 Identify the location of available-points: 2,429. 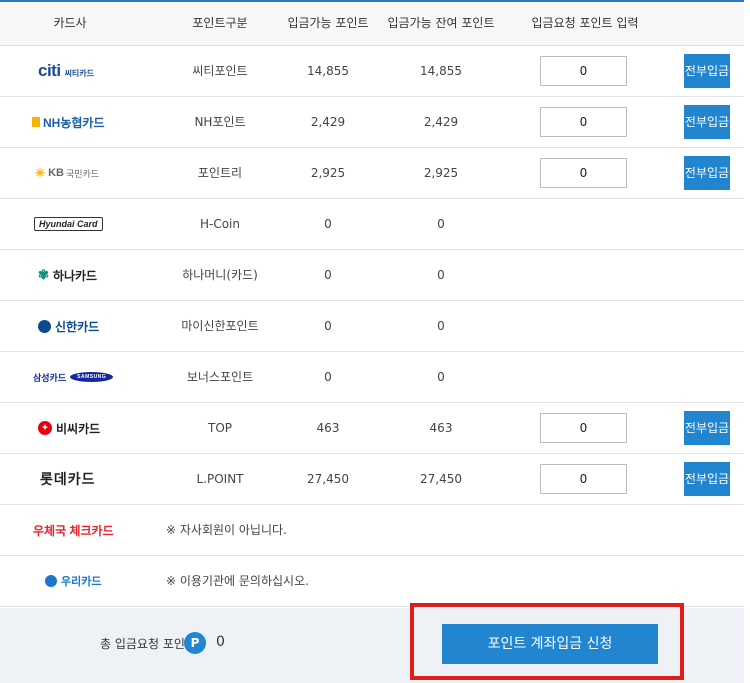
(328, 122).